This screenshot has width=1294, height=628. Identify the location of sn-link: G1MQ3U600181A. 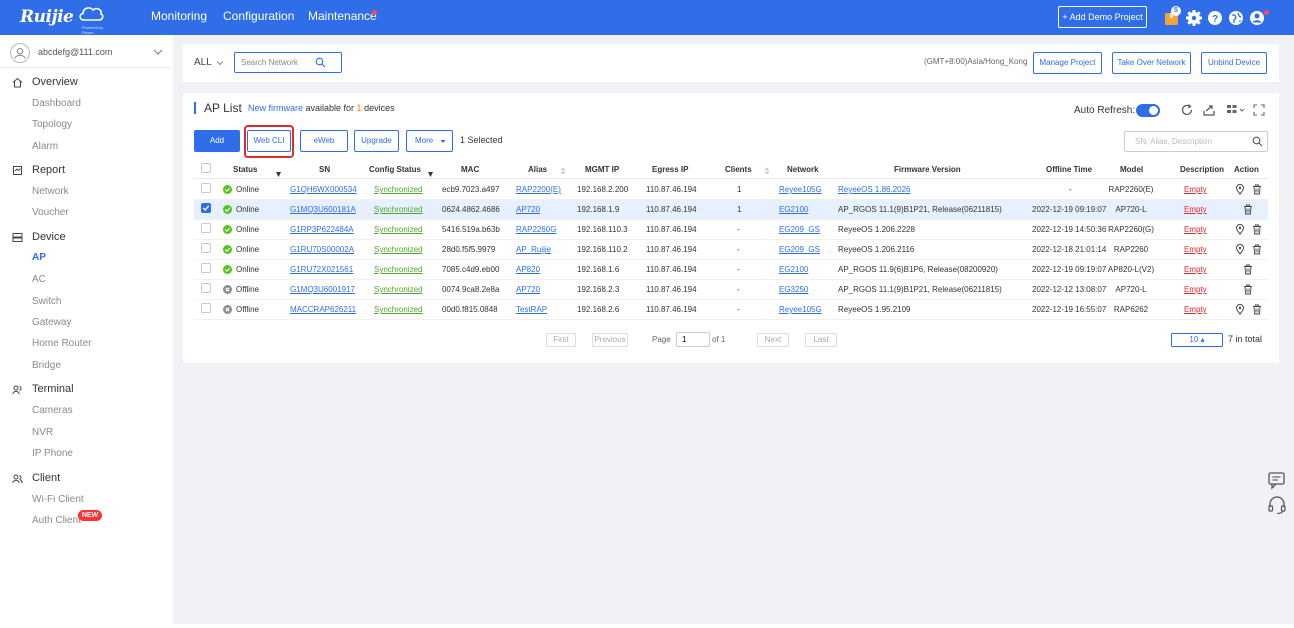
(323, 209).